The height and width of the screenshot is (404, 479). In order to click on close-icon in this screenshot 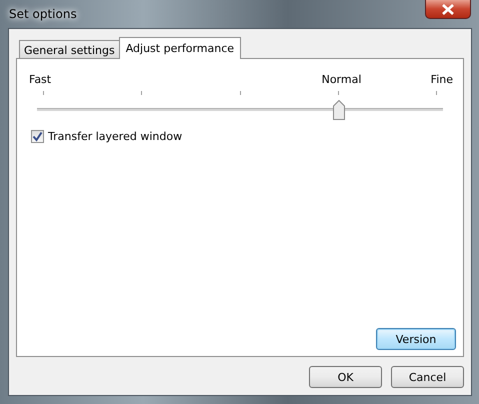, I will do `click(448, 9)`.